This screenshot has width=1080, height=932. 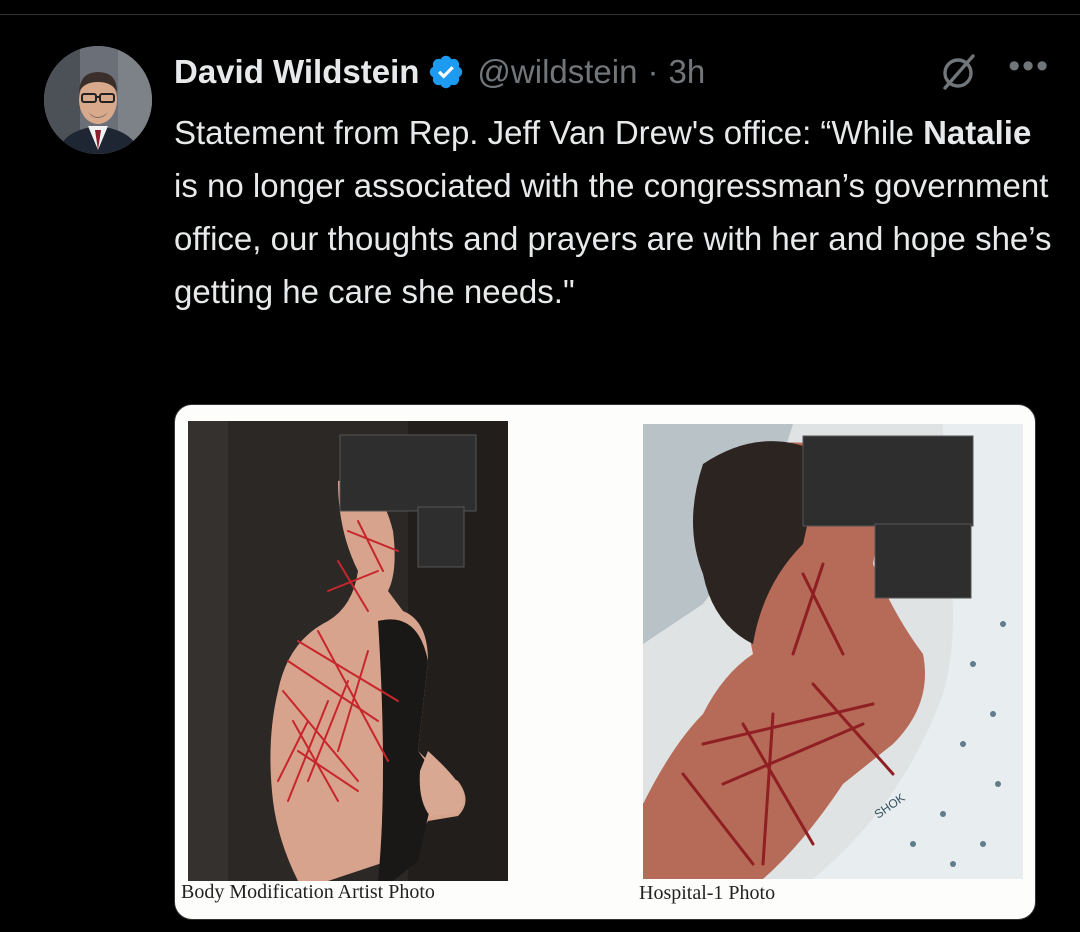 I want to click on grok-icon, so click(x=958, y=72).